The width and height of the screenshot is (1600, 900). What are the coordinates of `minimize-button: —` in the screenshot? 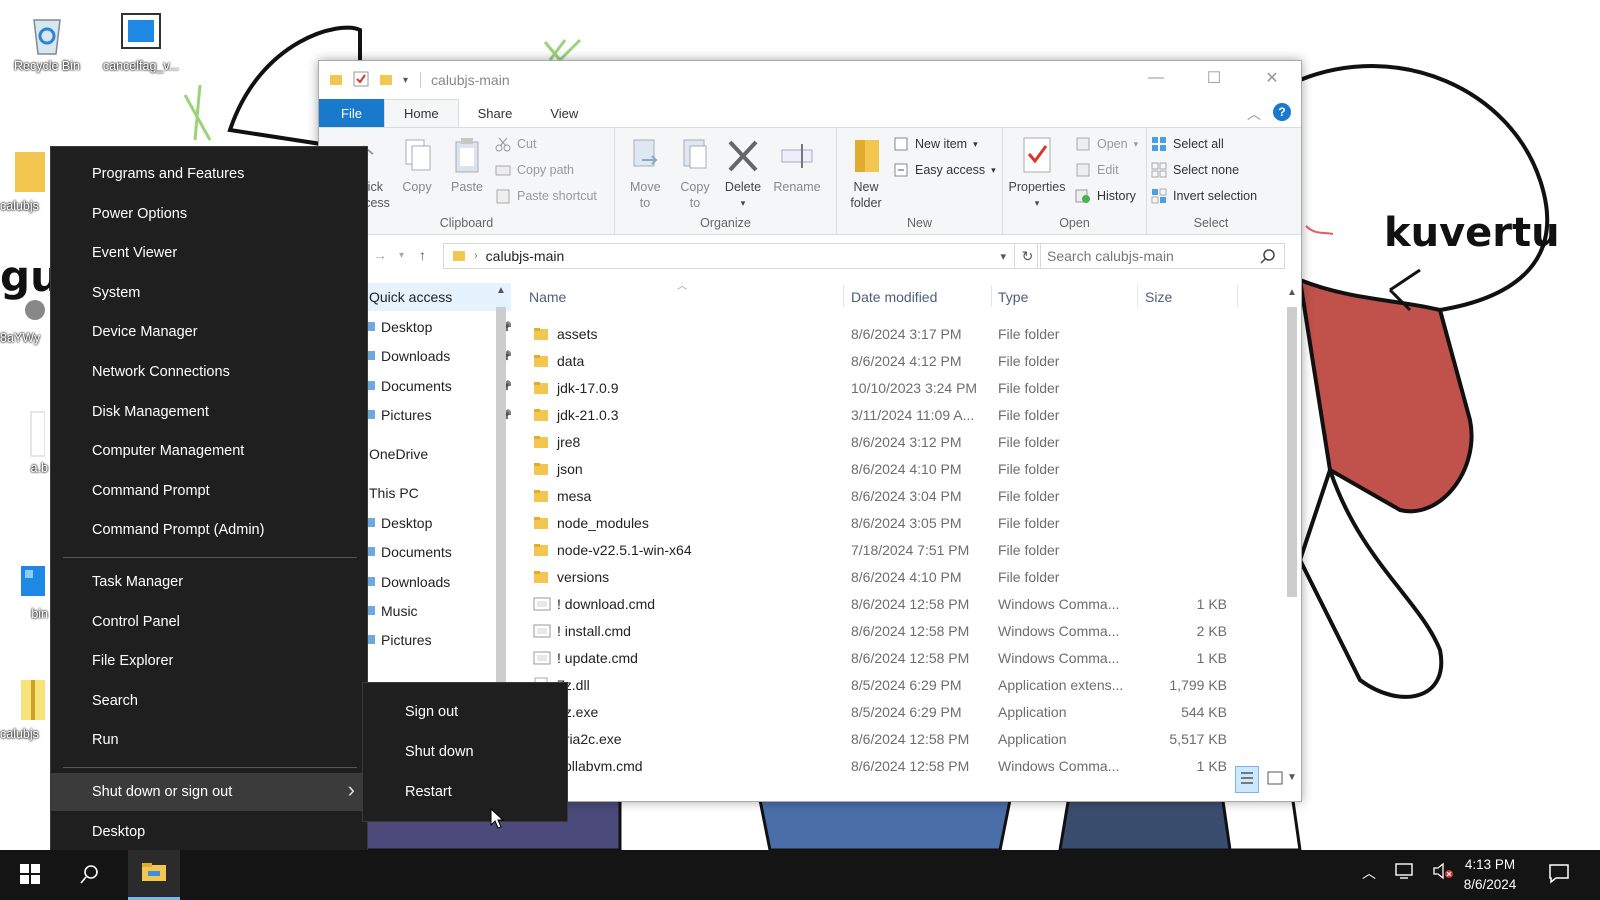 It's located at (1156, 78).